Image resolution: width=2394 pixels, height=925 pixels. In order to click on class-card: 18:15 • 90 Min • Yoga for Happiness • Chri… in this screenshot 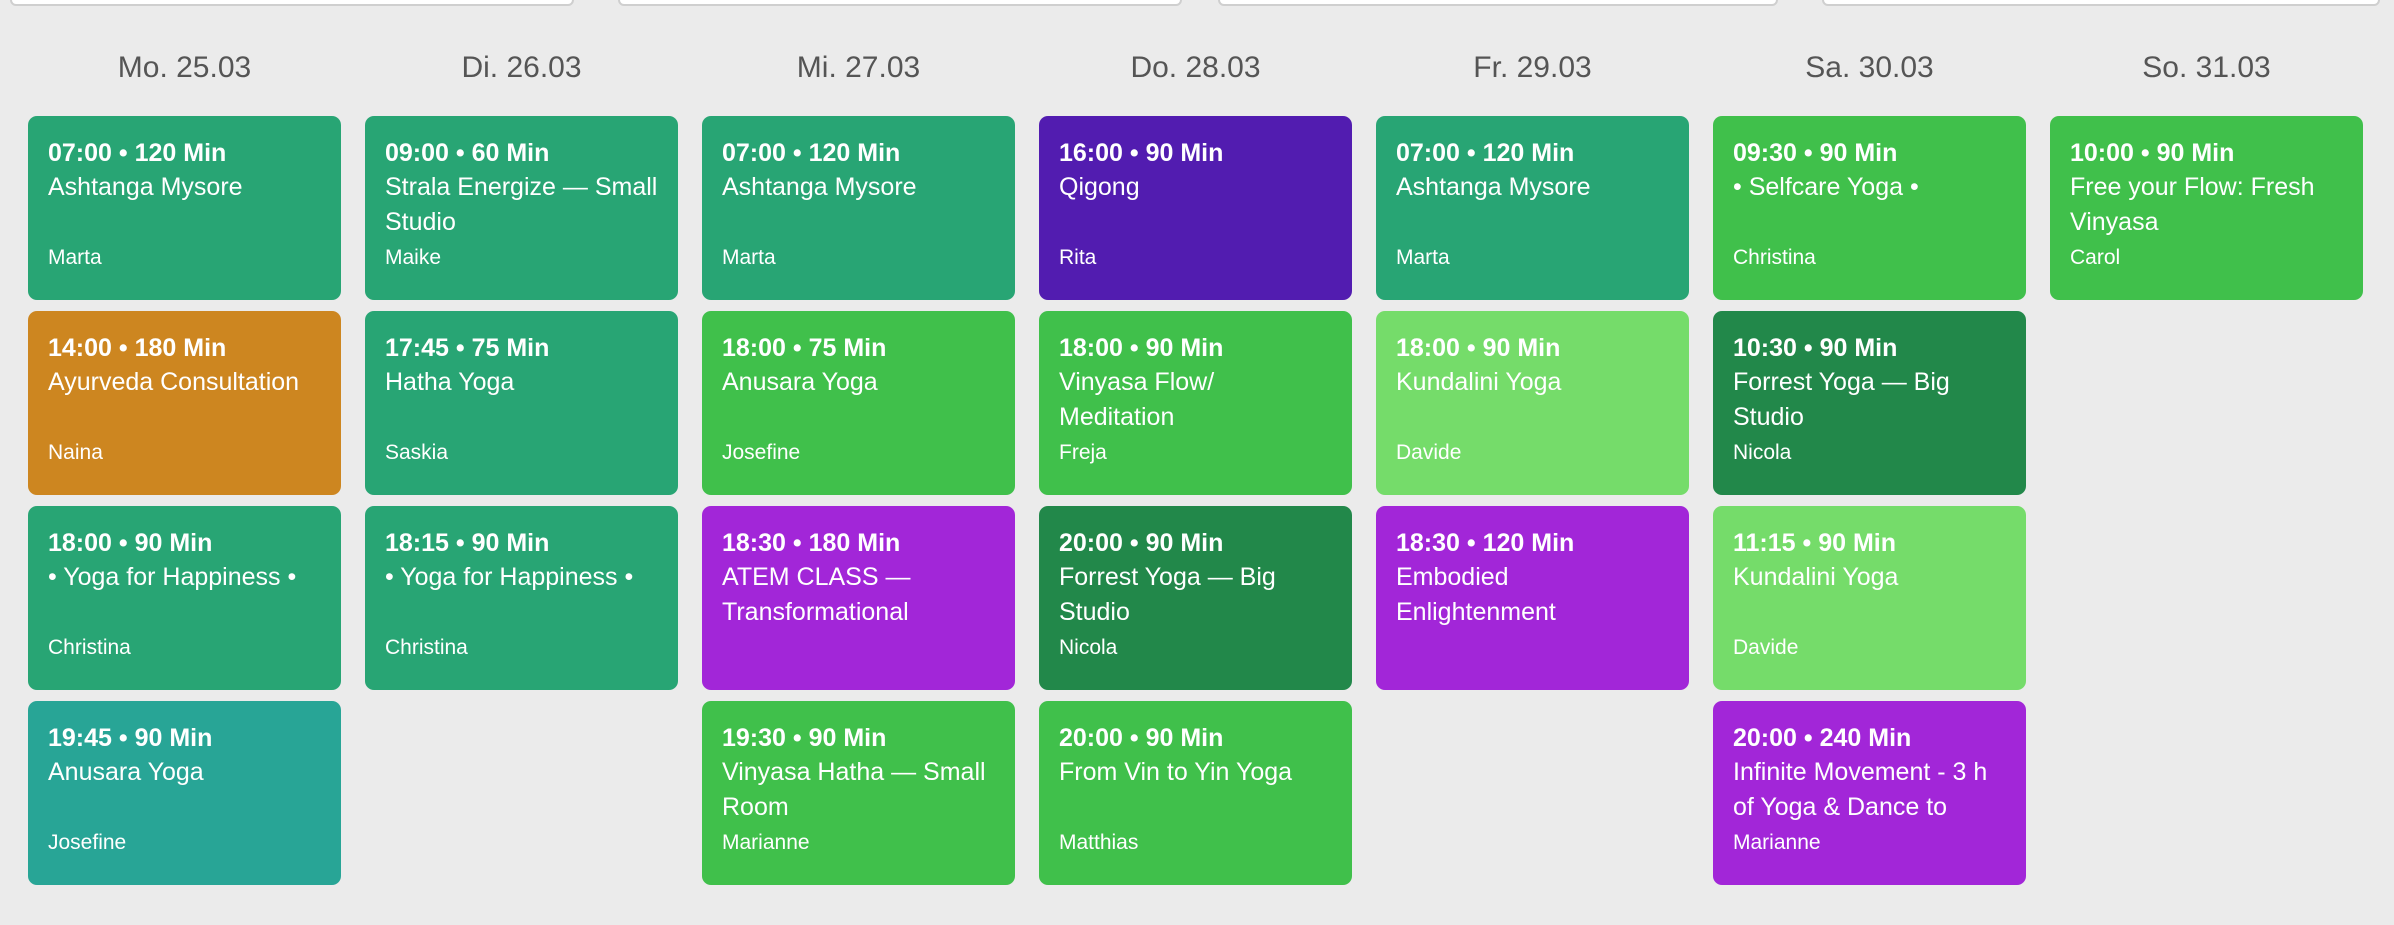, I will do `click(521, 598)`.